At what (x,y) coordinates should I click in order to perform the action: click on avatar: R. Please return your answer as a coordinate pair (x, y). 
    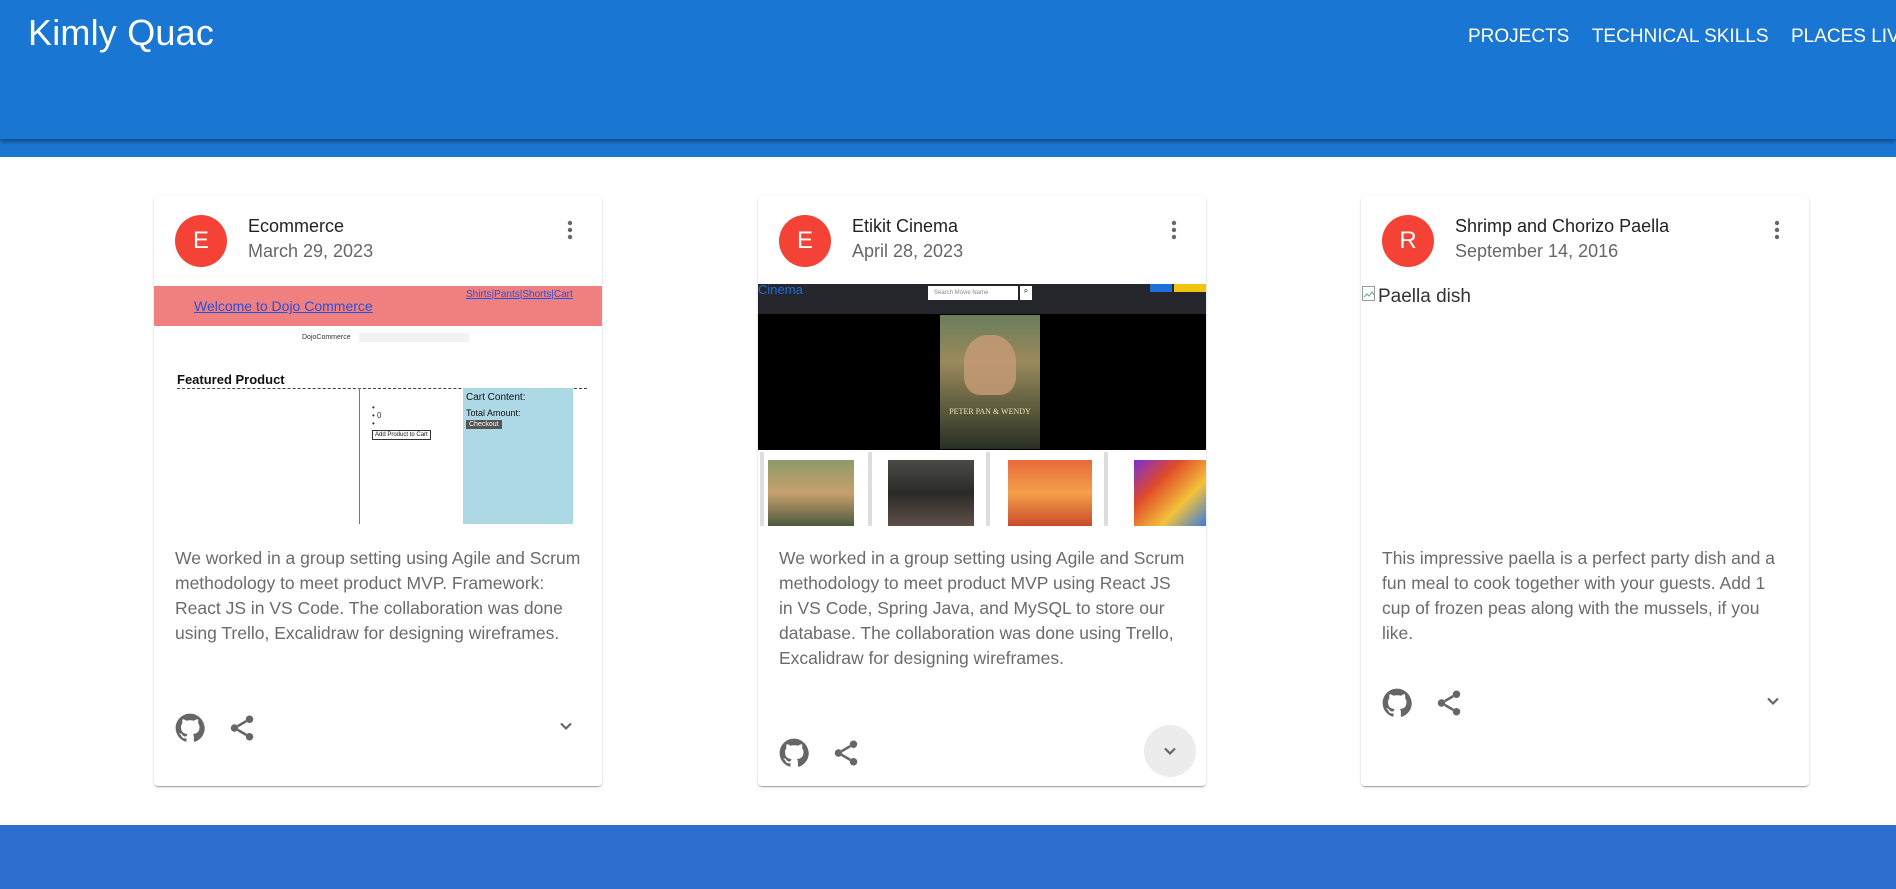
    Looking at the image, I should click on (1408, 241).